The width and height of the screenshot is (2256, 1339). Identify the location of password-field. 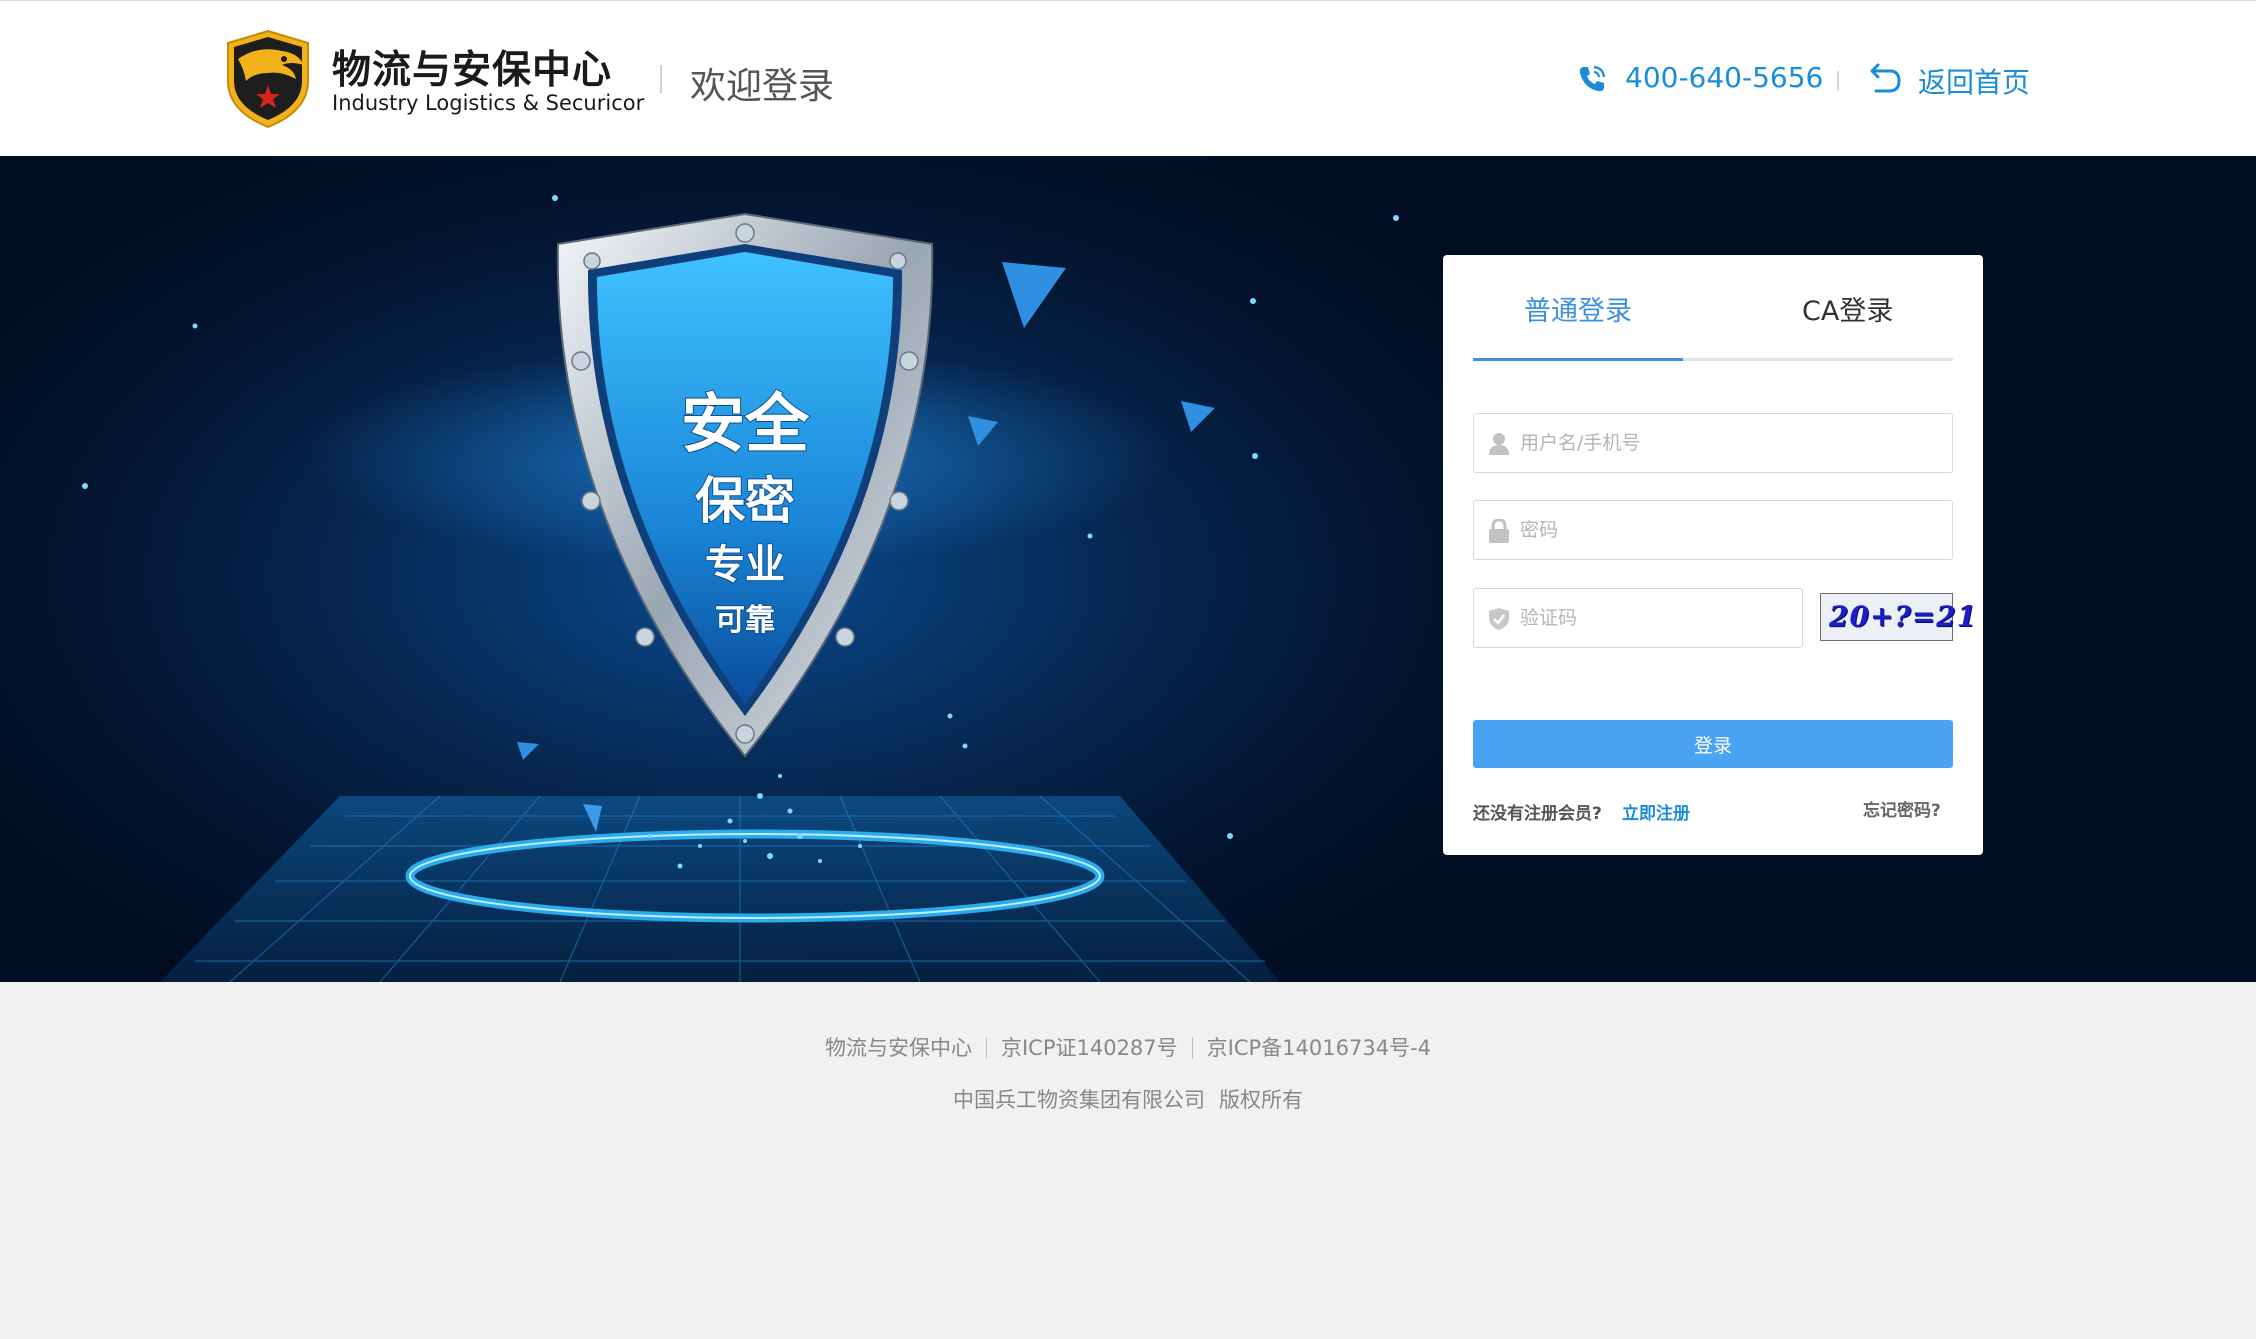
(1713, 530).